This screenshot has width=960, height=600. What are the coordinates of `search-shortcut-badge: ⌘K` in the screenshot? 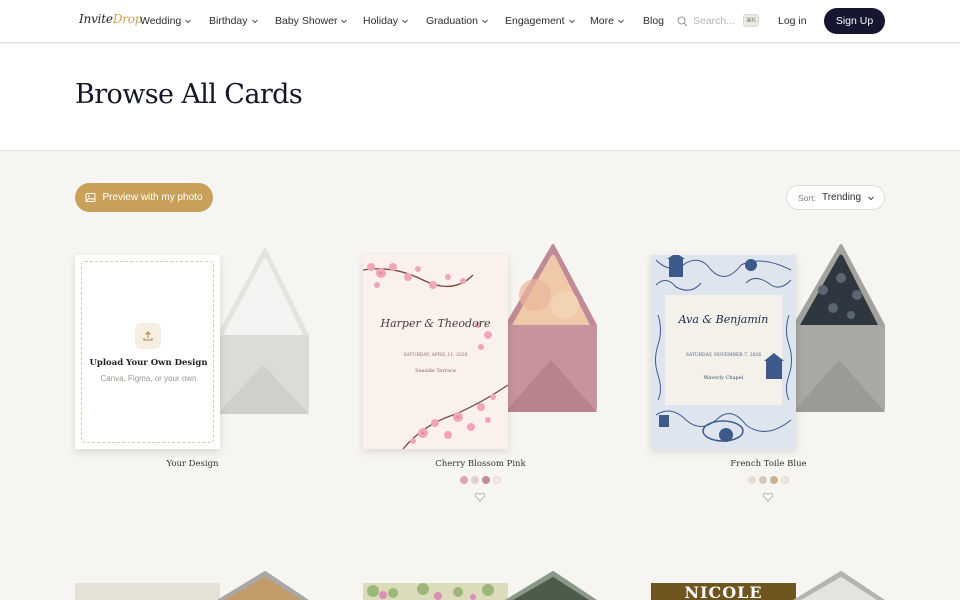 It's located at (751, 20).